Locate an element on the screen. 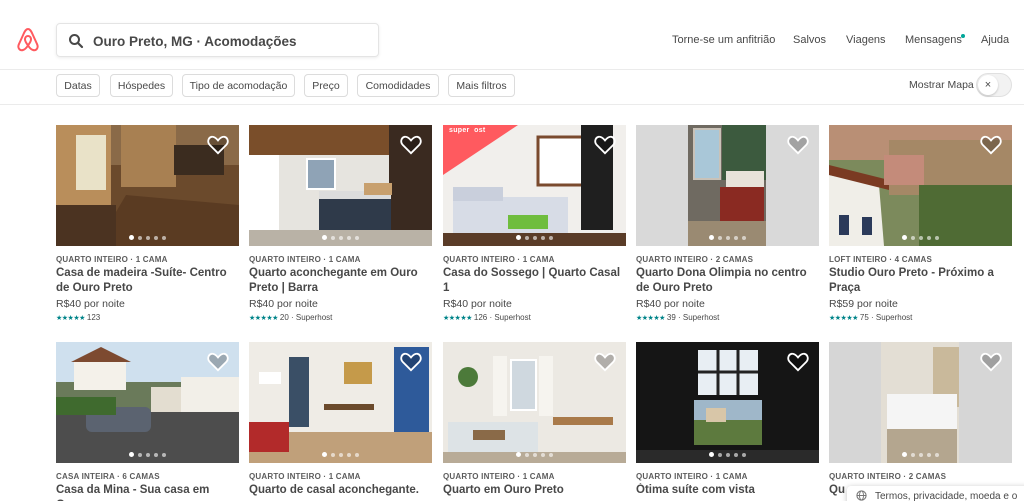 The width and height of the screenshot is (1024, 501). listing-title: Quarto em Ouro Preto is located at coordinates (534, 490).